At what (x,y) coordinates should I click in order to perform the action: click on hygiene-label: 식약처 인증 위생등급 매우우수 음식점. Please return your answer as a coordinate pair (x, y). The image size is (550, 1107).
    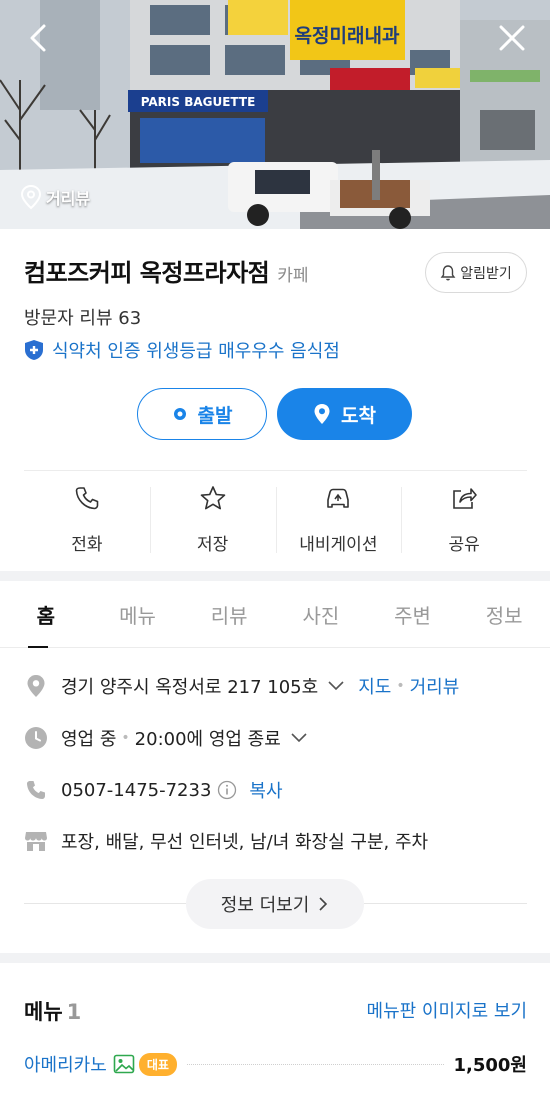
    Looking at the image, I should click on (196, 351).